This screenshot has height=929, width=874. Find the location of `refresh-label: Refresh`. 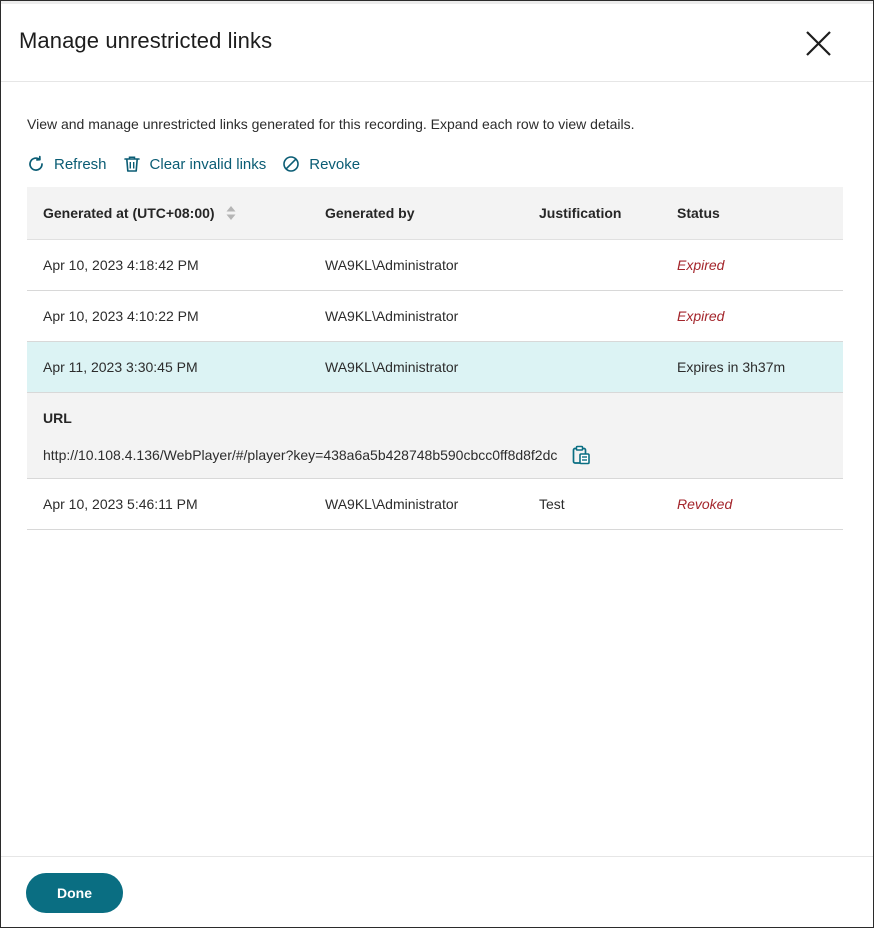

refresh-label: Refresh is located at coordinates (80, 164).